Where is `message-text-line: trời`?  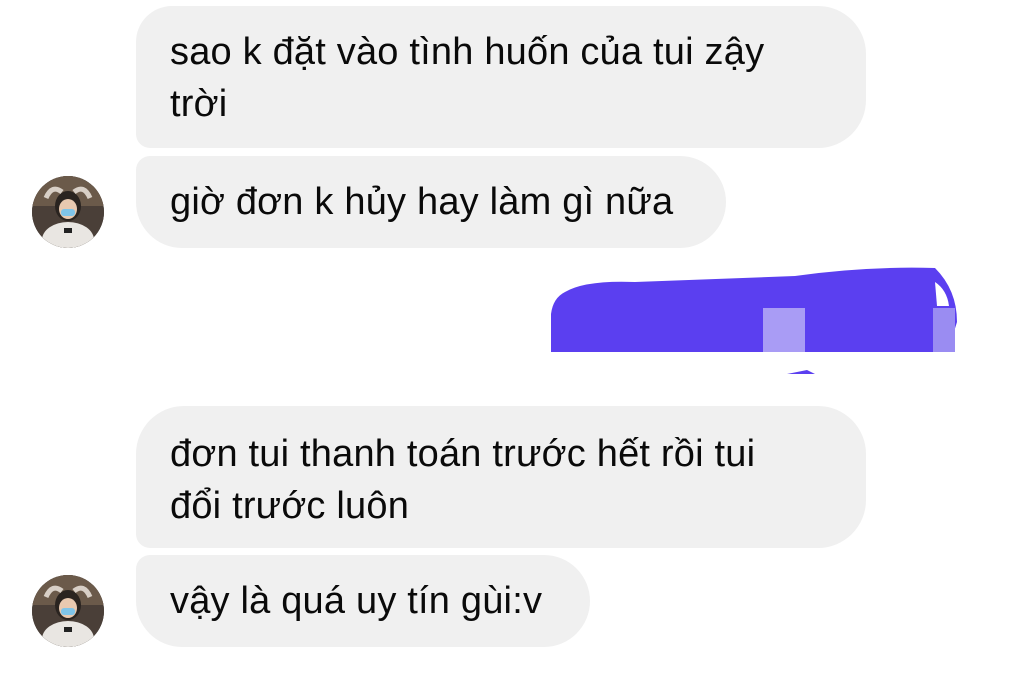
message-text-line: trời is located at coordinates (199, 104).